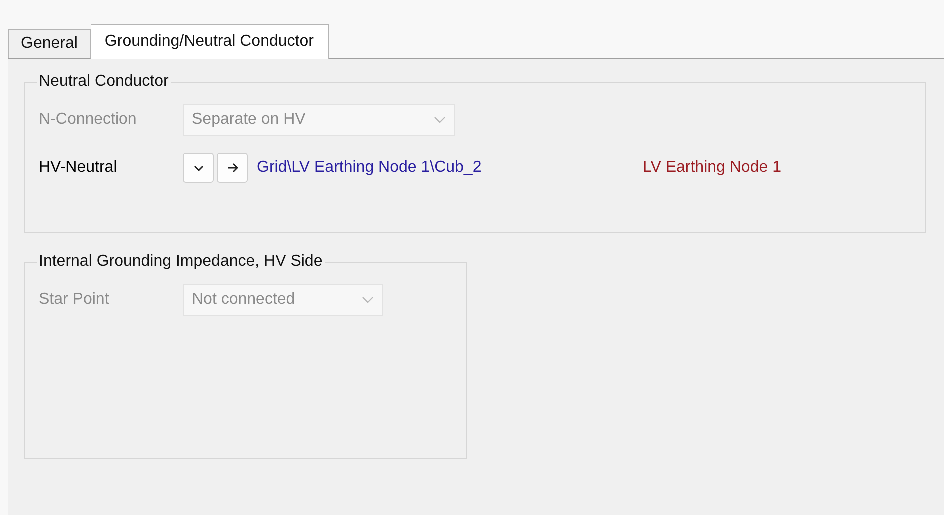  What do you see at coordinates (104, 82) in the screenshot?
I see `group-title: Neutral Conductor` at bounding box center [104, 82].